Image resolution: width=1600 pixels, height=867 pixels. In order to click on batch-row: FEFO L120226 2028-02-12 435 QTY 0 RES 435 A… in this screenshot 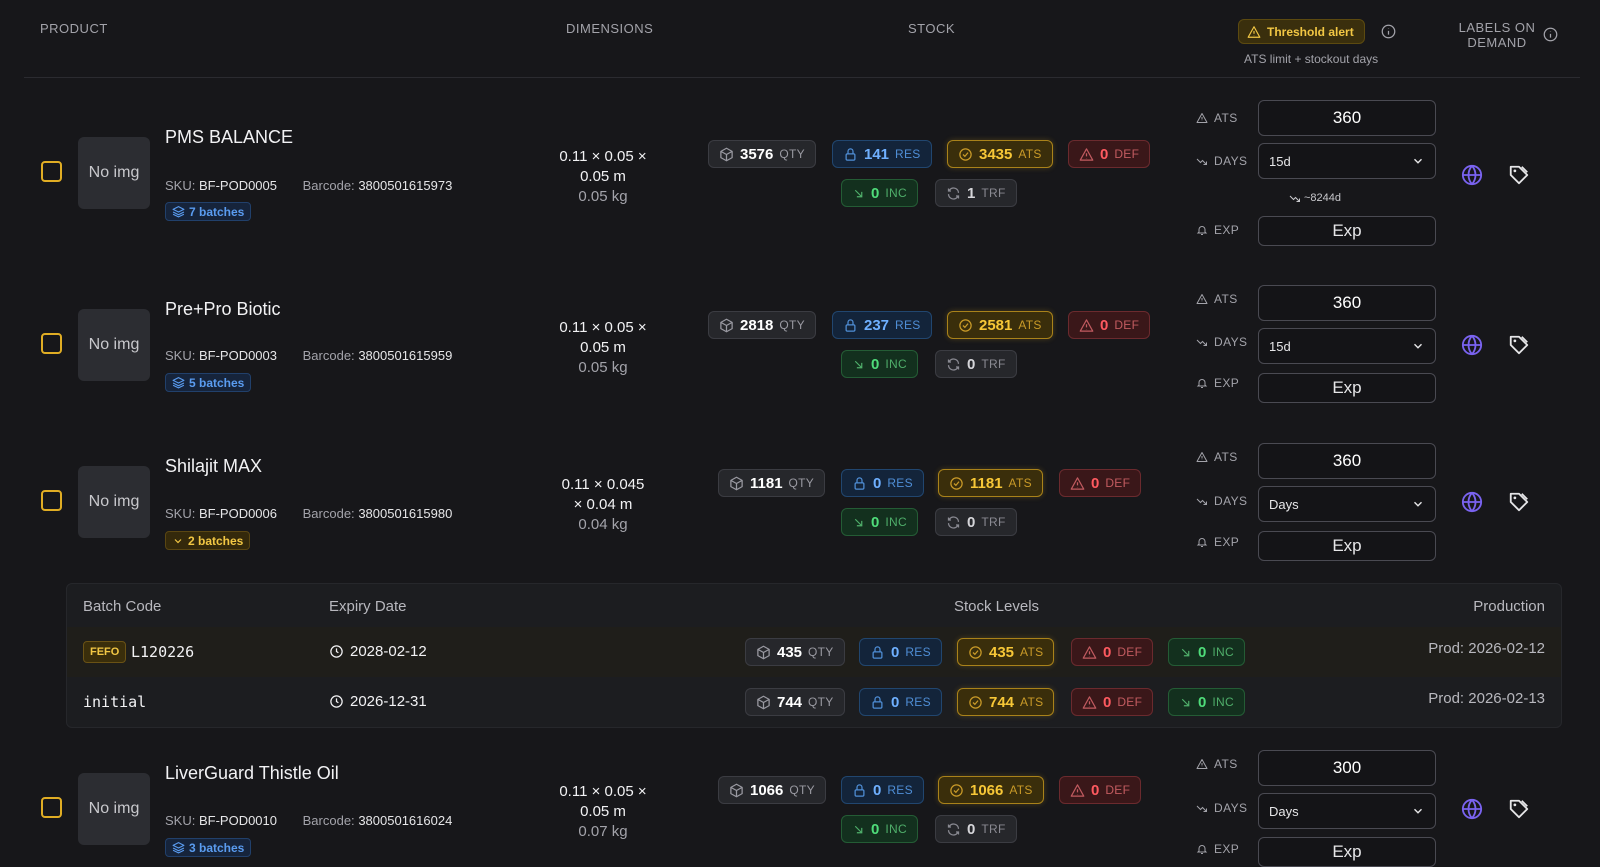, I will do `click(814, 652)`.